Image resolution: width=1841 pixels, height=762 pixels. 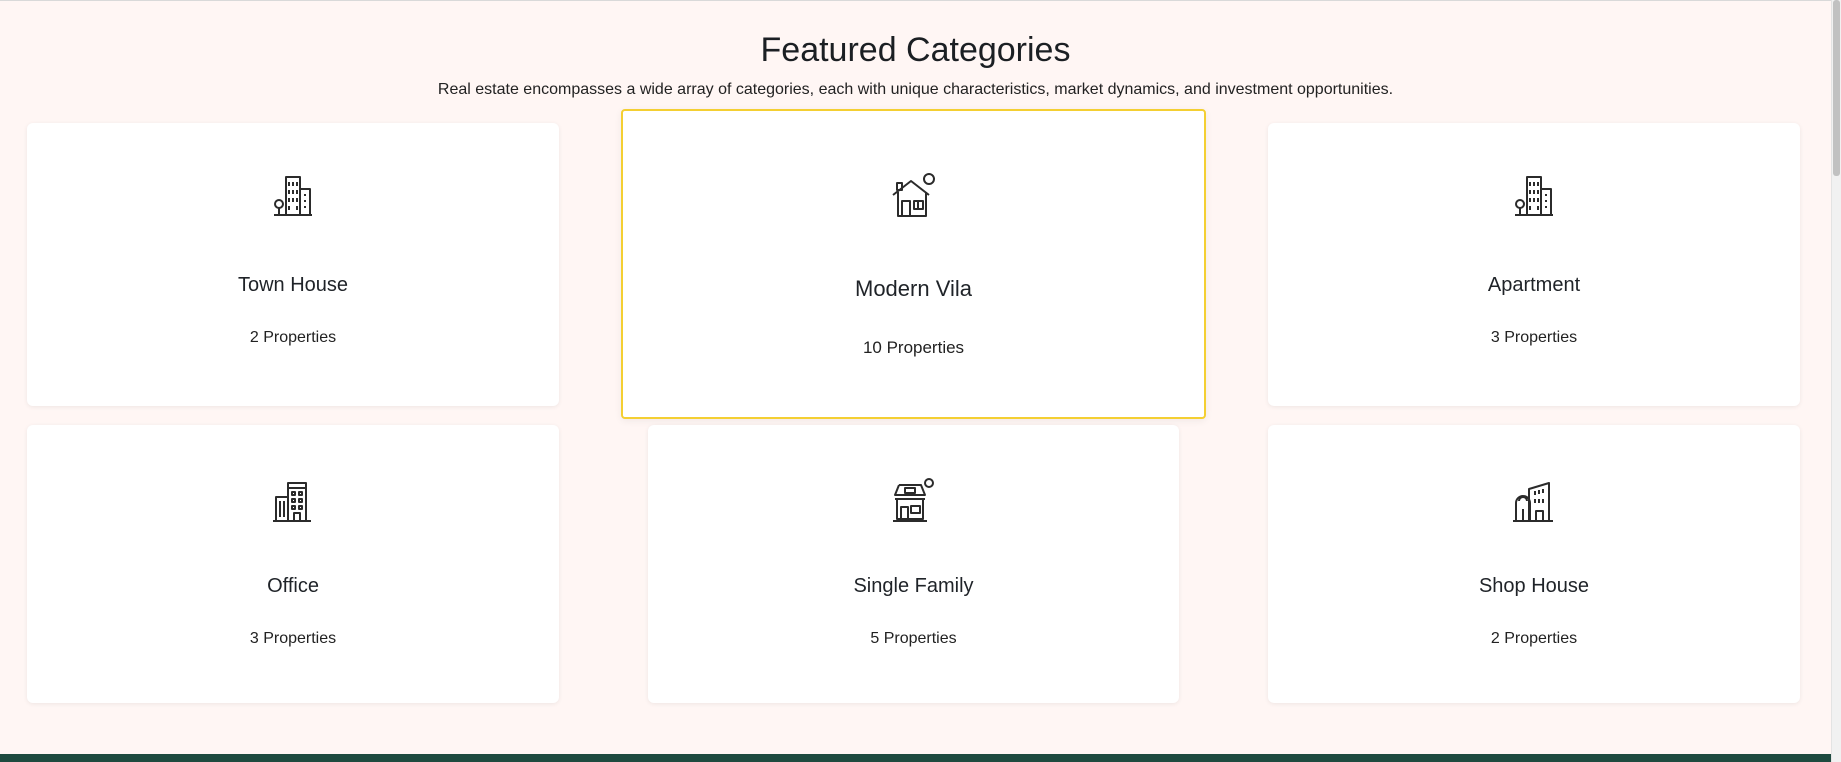 I want to click on top-divider, so click(x=915, y=0).